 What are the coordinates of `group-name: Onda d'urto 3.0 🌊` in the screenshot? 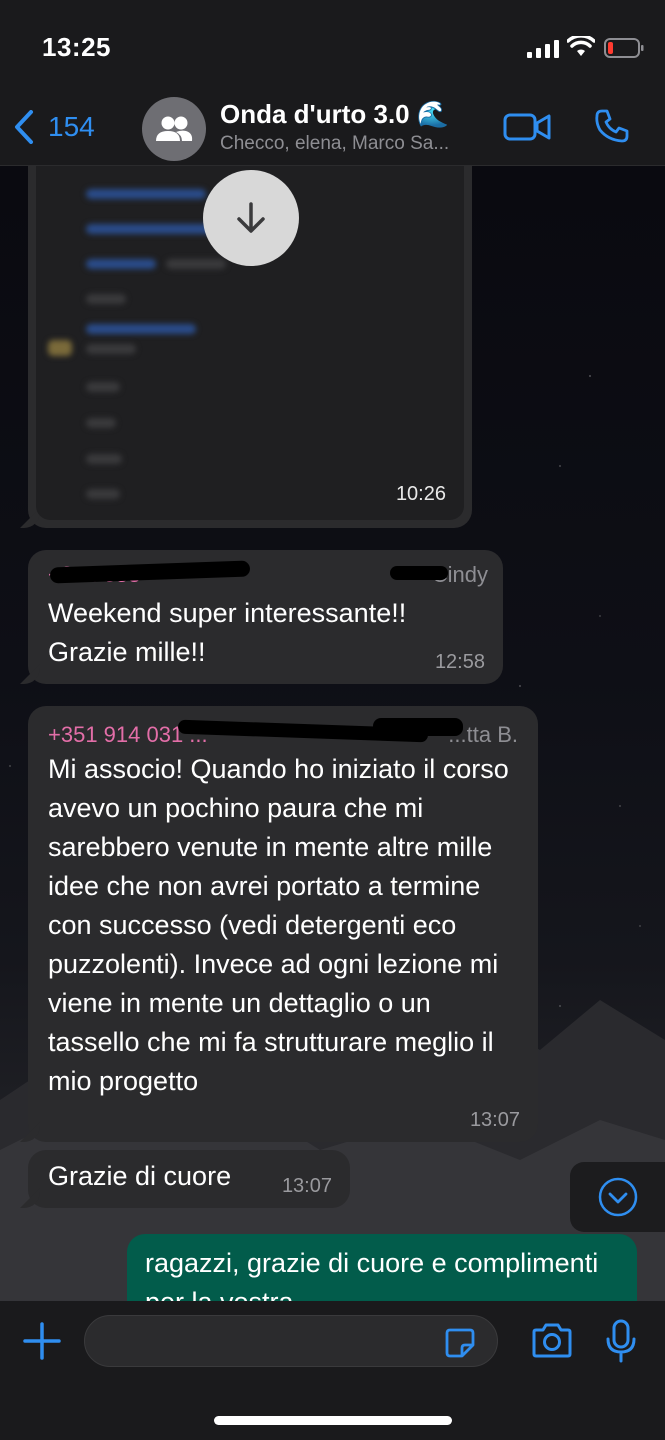 It's located at (334, 114).